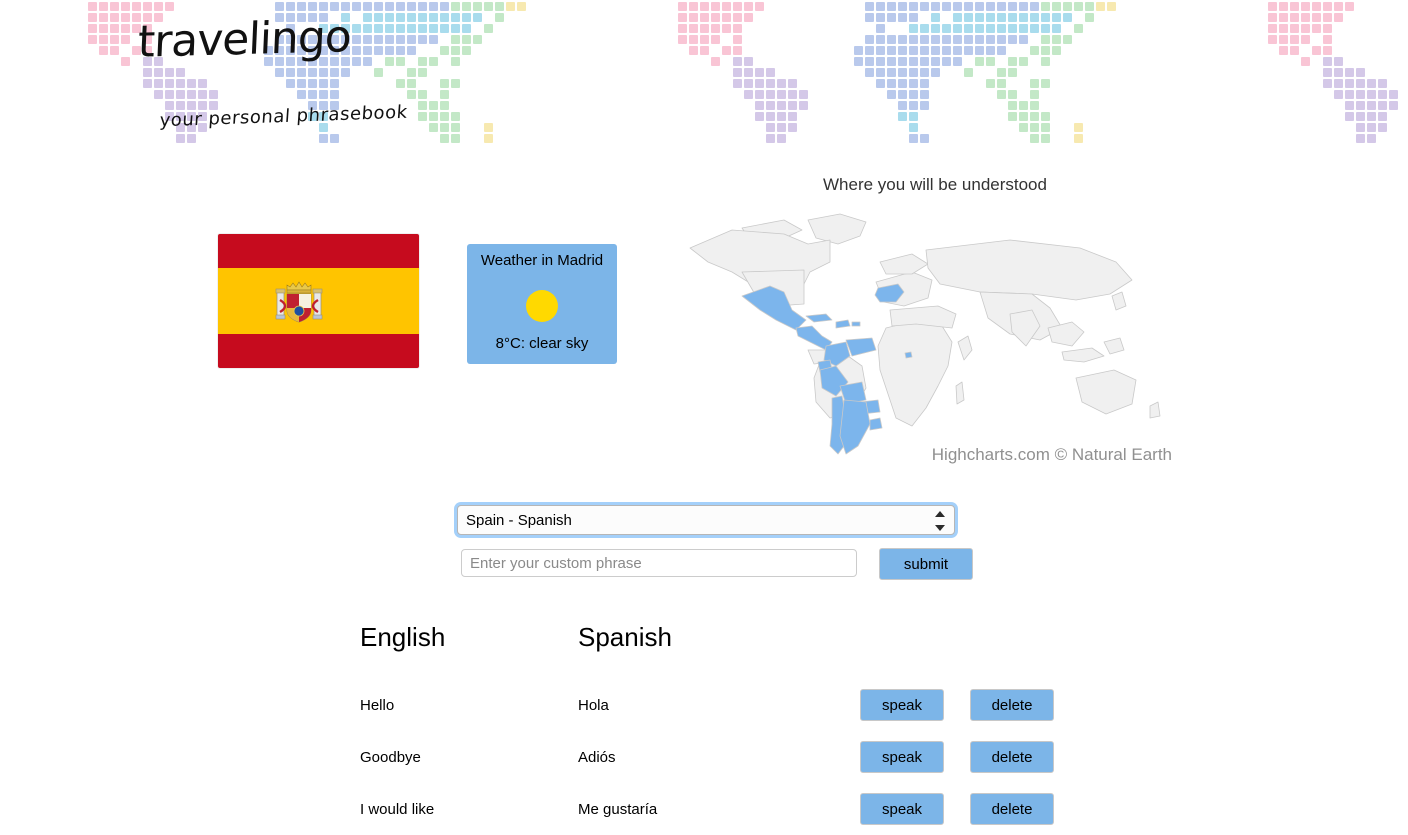 The width and height of the screenshot is (1408, 835). I want to click on phrase-spanish: Me gustaría, so click(618, 809).